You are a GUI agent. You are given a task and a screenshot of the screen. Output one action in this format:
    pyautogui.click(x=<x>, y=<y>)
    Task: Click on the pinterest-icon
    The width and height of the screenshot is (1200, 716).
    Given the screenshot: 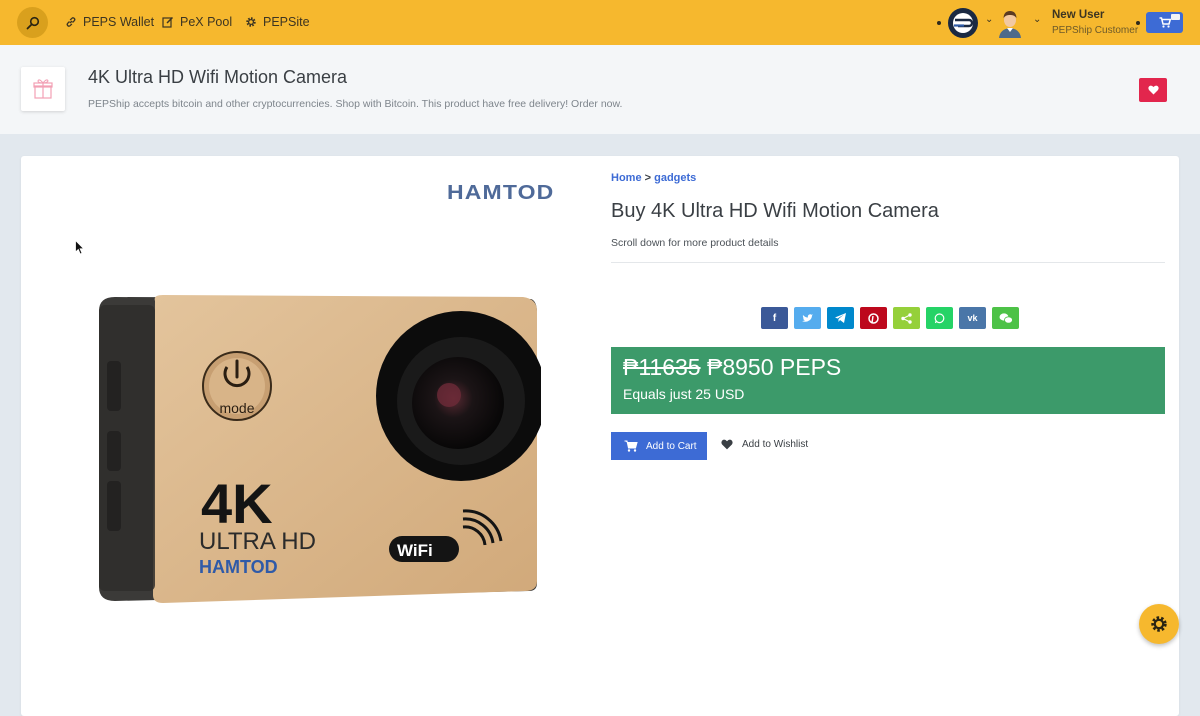 What is the action you would take?
    pyautogui.click(x=873, y=318)
    